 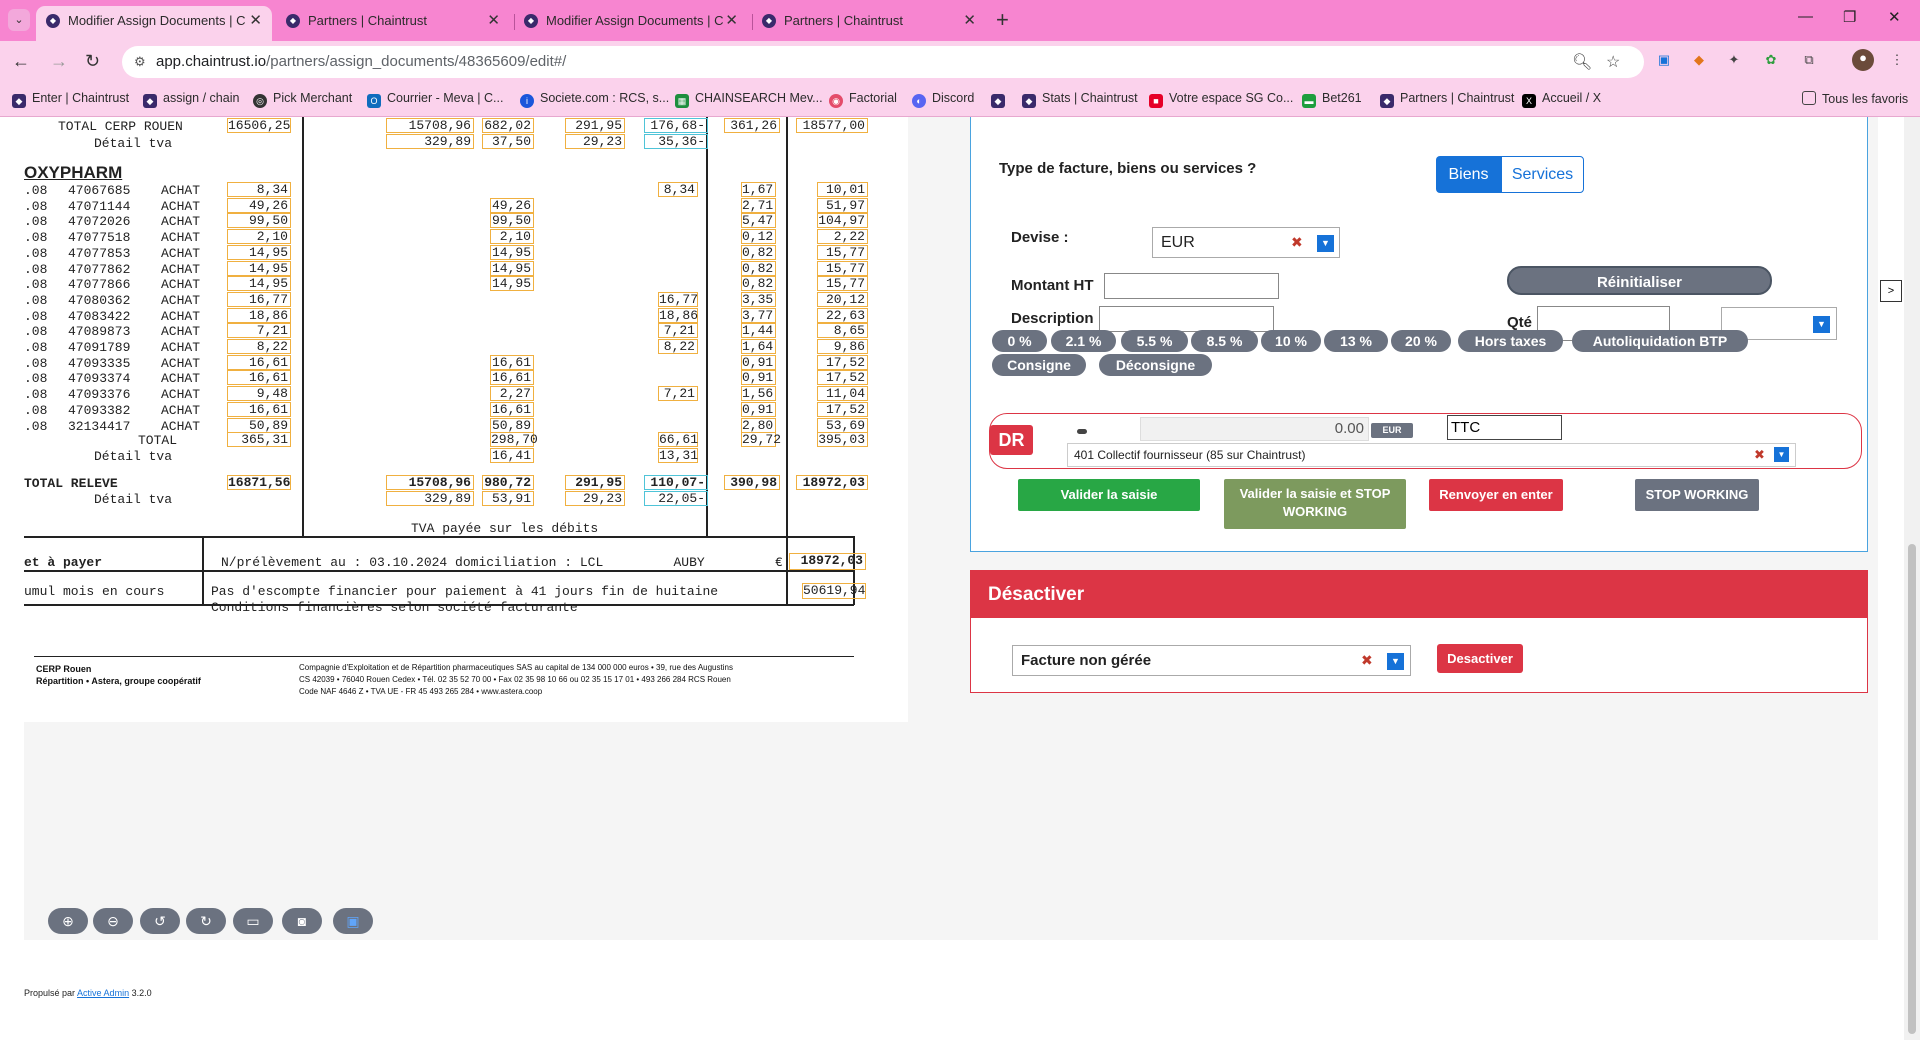 I want to click on montant-ht-input, so click(x=1191, y=286).